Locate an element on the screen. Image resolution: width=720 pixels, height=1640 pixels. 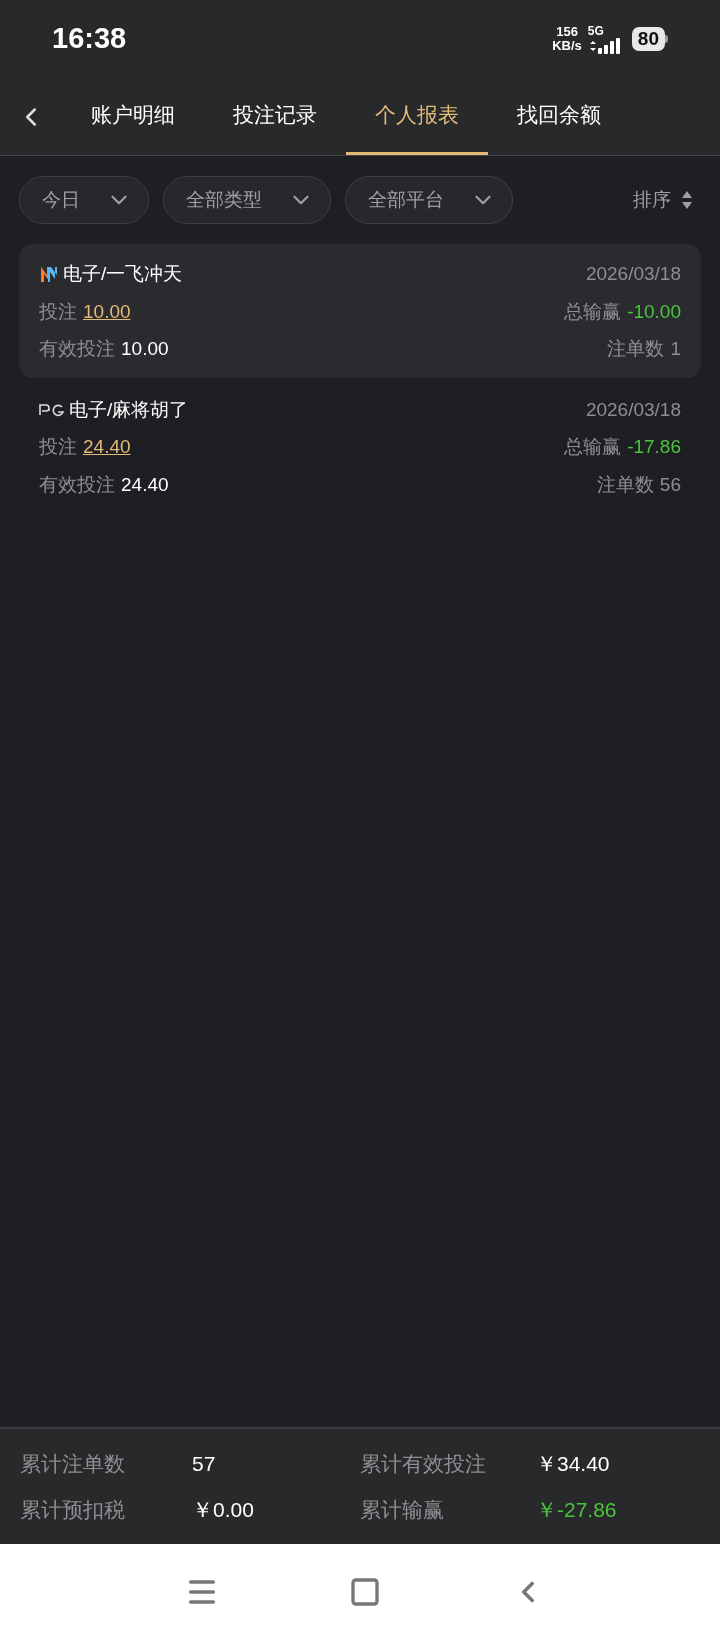
sort-icon is located at coordinates (687, 200).